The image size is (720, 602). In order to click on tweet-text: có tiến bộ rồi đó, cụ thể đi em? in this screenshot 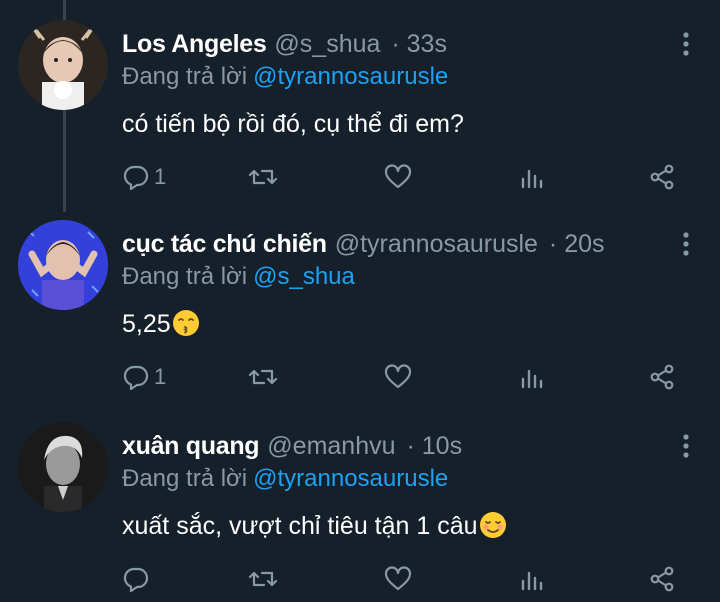, I will do `click(293, 124)`.